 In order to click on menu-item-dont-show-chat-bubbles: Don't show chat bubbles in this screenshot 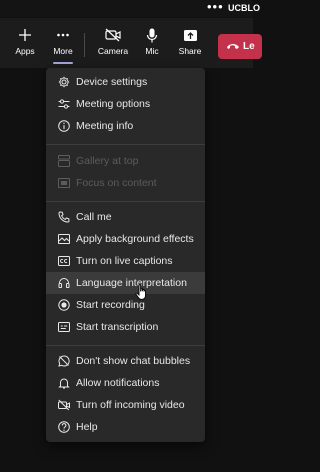, I will do `click(125, 361)`.